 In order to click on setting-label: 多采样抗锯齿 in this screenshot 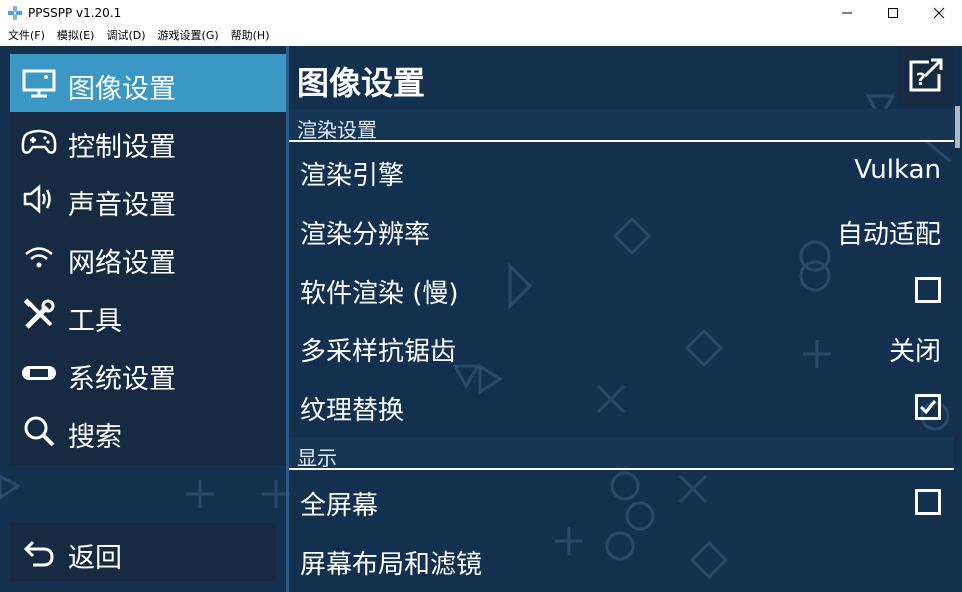, I will do `click(378, 352)`.